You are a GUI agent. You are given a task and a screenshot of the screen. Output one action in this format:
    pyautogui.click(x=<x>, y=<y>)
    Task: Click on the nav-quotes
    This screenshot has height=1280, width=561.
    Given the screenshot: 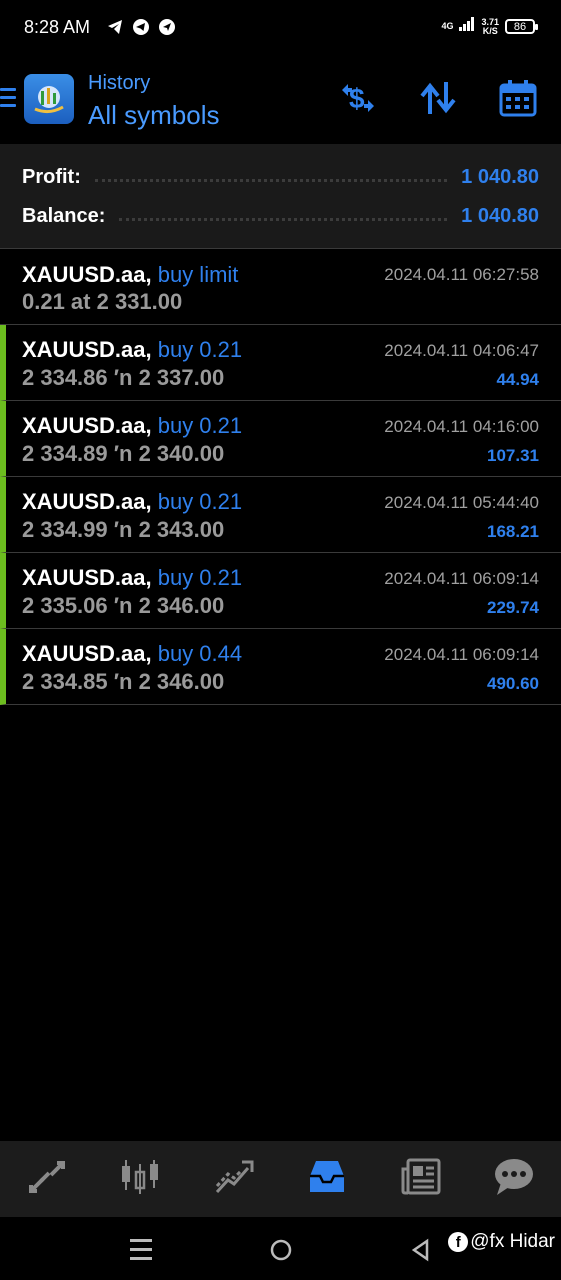 What is the action you would take?
    pyautogui.click(x=47, y=1179)
    